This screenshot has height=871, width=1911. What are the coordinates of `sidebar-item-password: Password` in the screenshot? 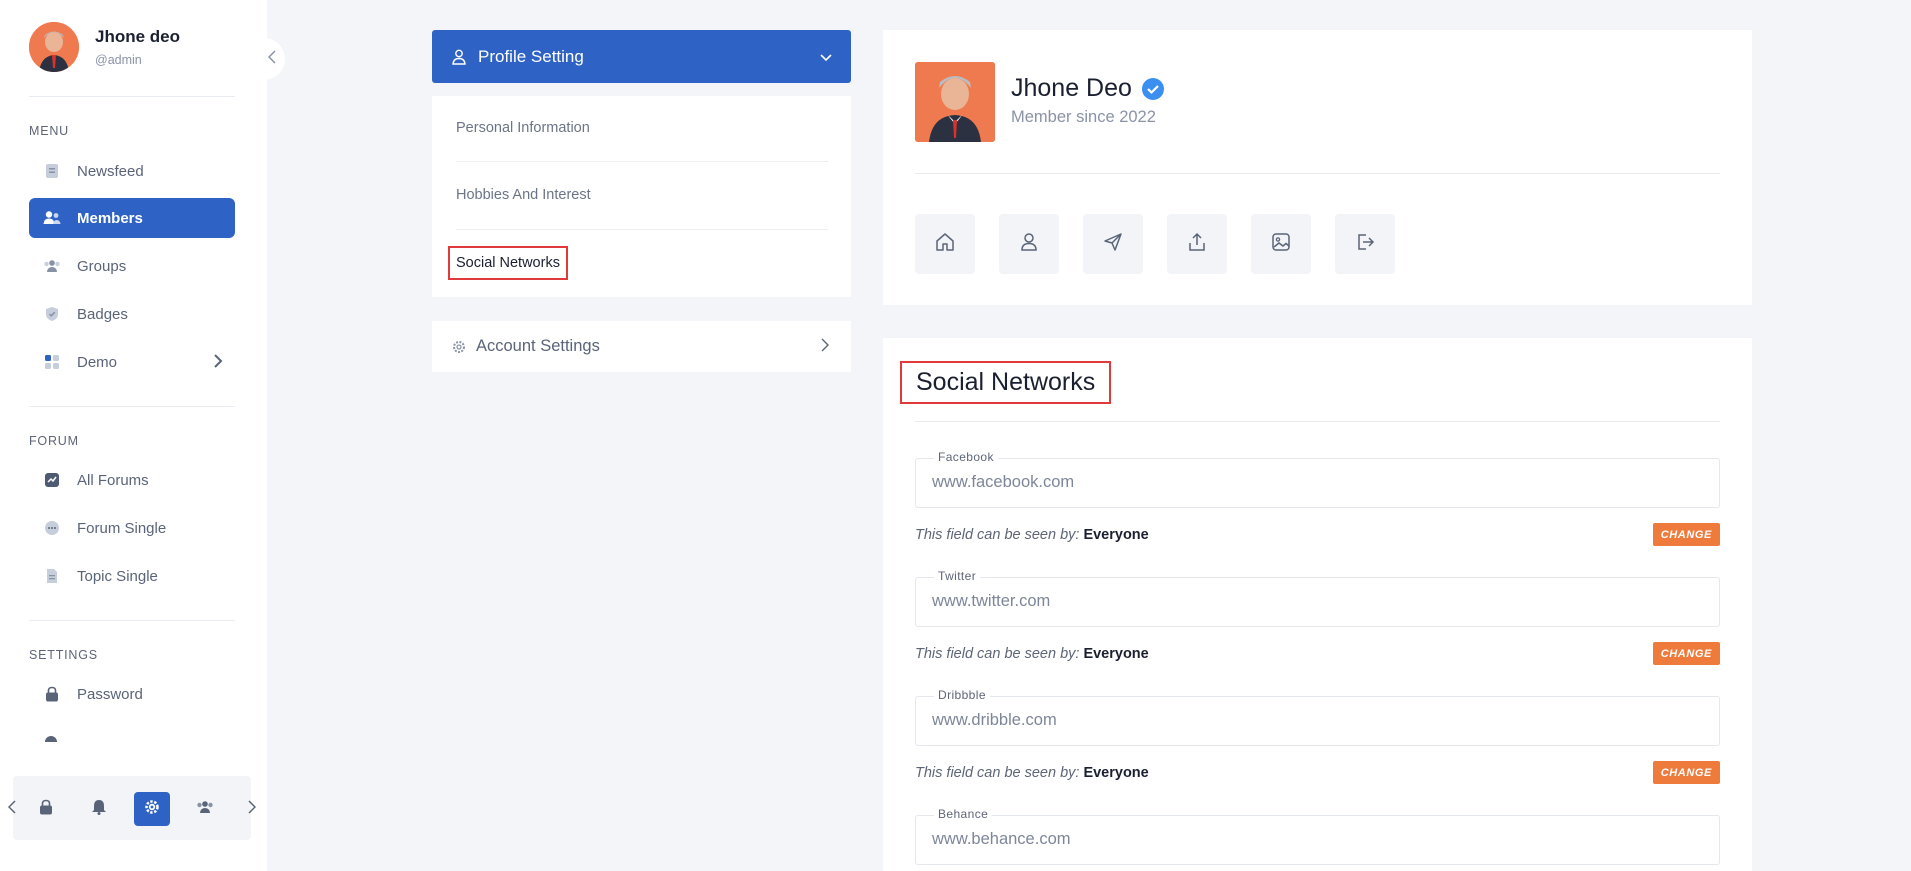 It's located at (132, 694).